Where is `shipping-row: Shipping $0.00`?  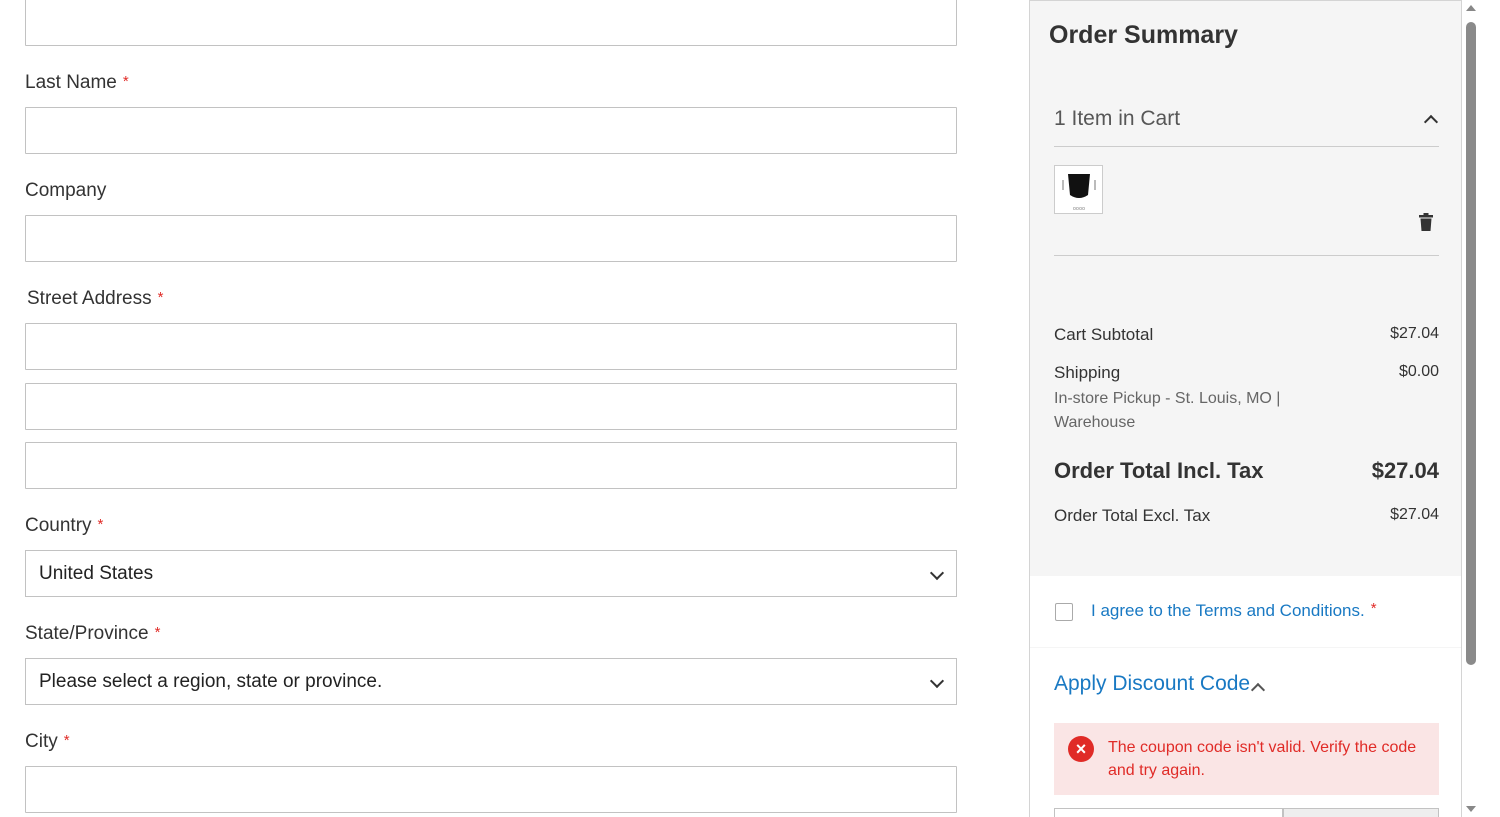
shipping-row: Shipping $0.00 is located at coordinates (1246, 373).